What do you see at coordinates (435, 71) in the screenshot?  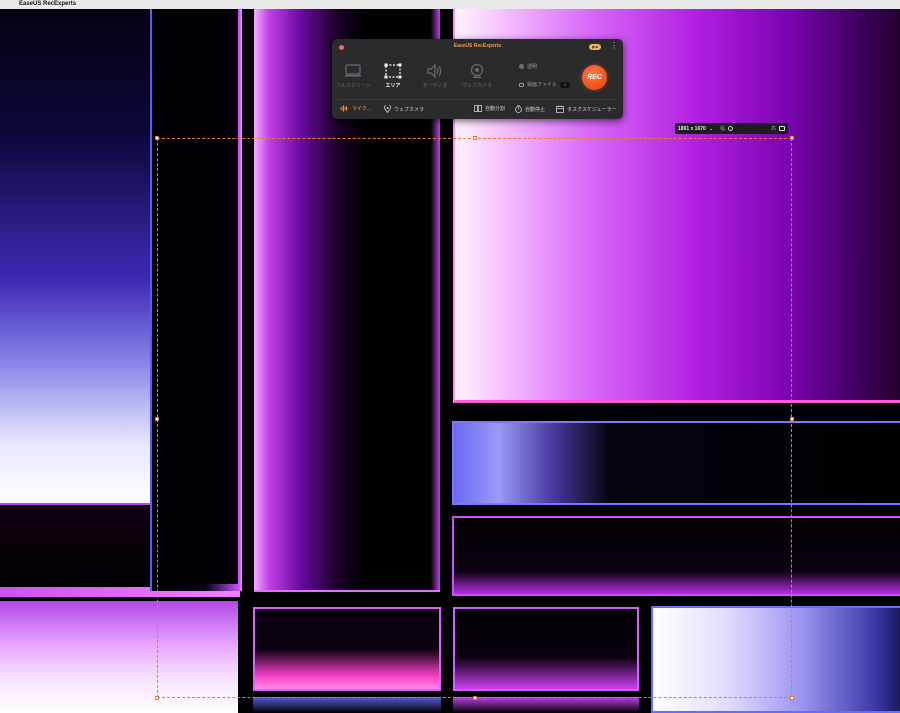 I see `speaker-icon` at bounding box center [435, 71].